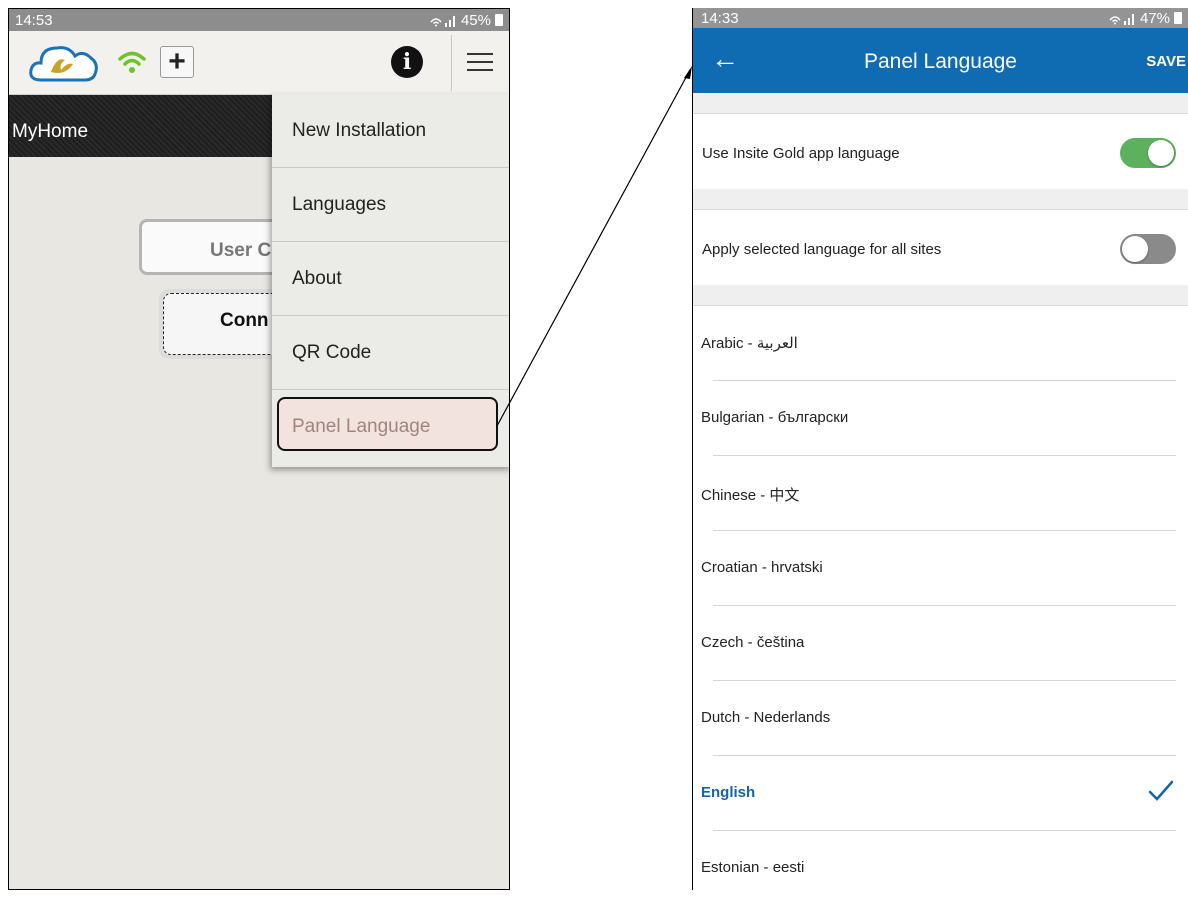  I want to click on add-site-button: +, so click(177, 62).